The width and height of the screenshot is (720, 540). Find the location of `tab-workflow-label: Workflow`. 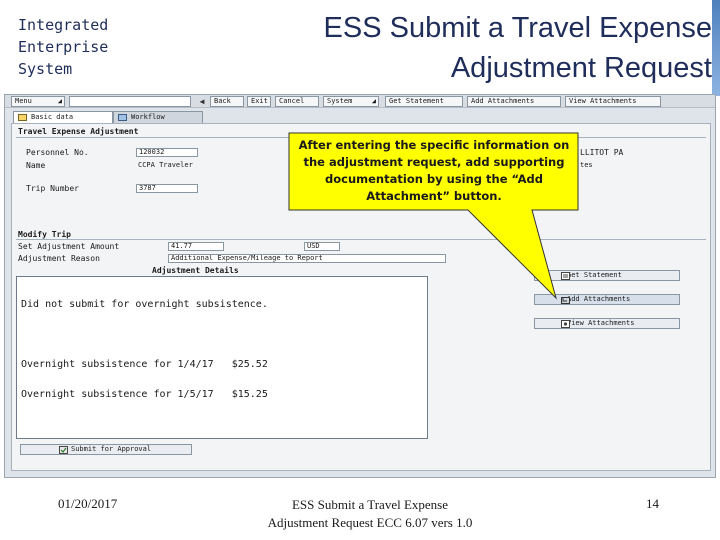

tab-workflow-label: Workflow is located at coordinates (148, 117).